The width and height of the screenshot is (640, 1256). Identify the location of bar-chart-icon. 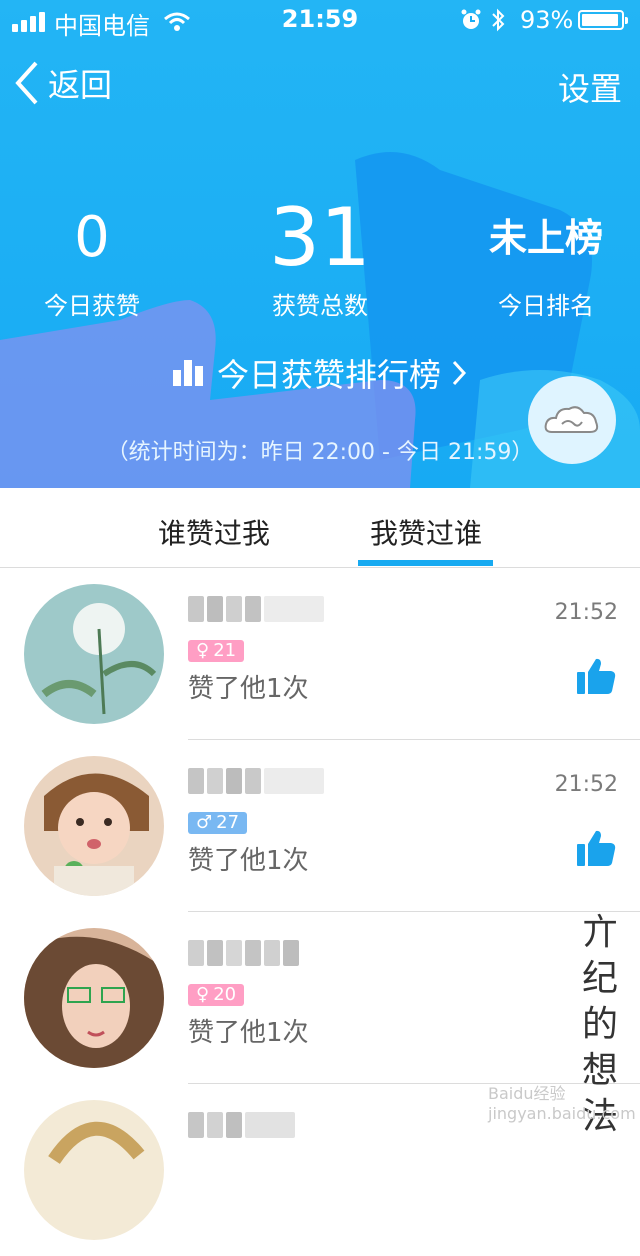
(187, 373).